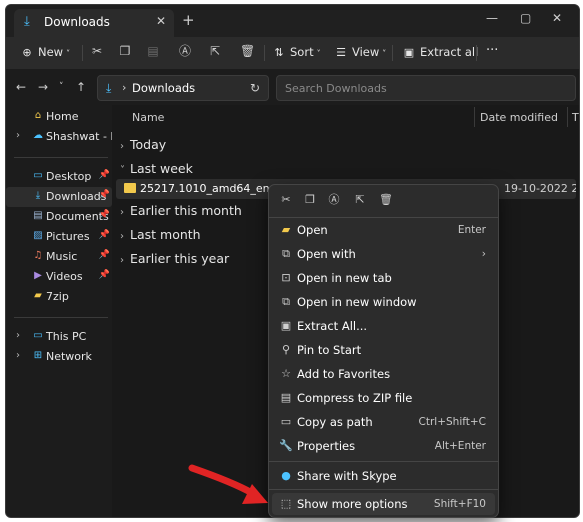 The width and height of the screenshot is (583, 522). Describe the element at coordinates (360, 52) in the screenshot. I see `view-button: ☰ View ˅` at that location.